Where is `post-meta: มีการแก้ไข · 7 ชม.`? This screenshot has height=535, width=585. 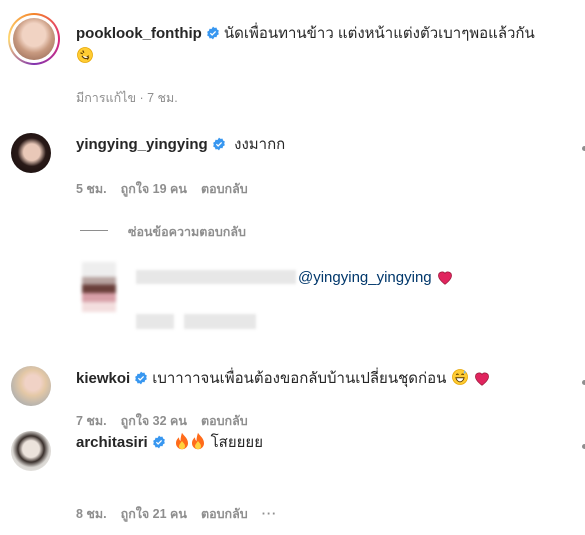 post-meta: มีการแก้ไข · 7 ชม. is located at coordinates (127, 98).